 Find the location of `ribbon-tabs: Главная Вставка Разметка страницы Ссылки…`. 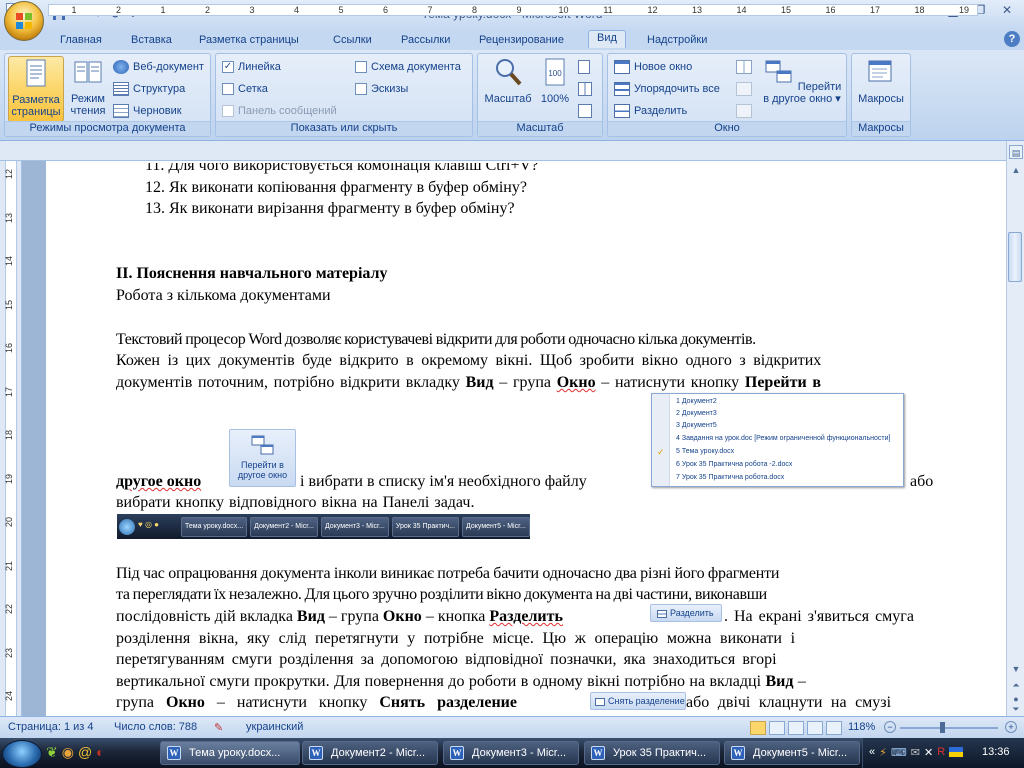

ribbon-tabs: Главная Вставка Разметка страницы Ссылки… is located at coordinates (512, 40).